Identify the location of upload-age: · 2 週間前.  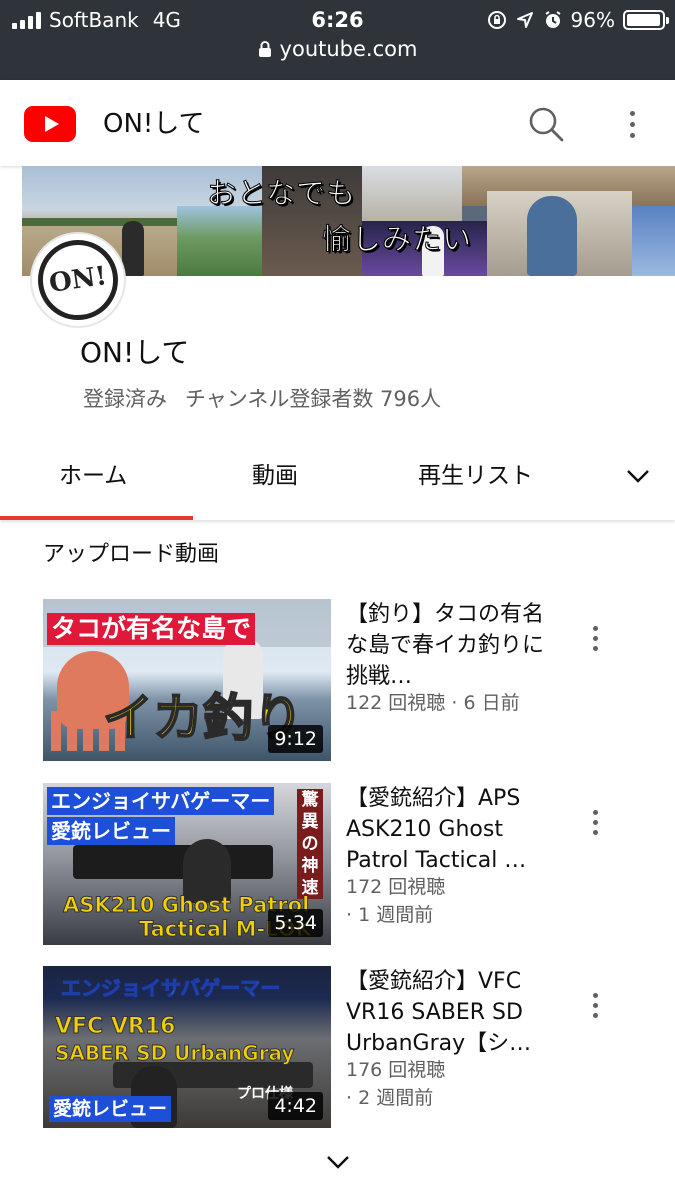
(390, 1098).